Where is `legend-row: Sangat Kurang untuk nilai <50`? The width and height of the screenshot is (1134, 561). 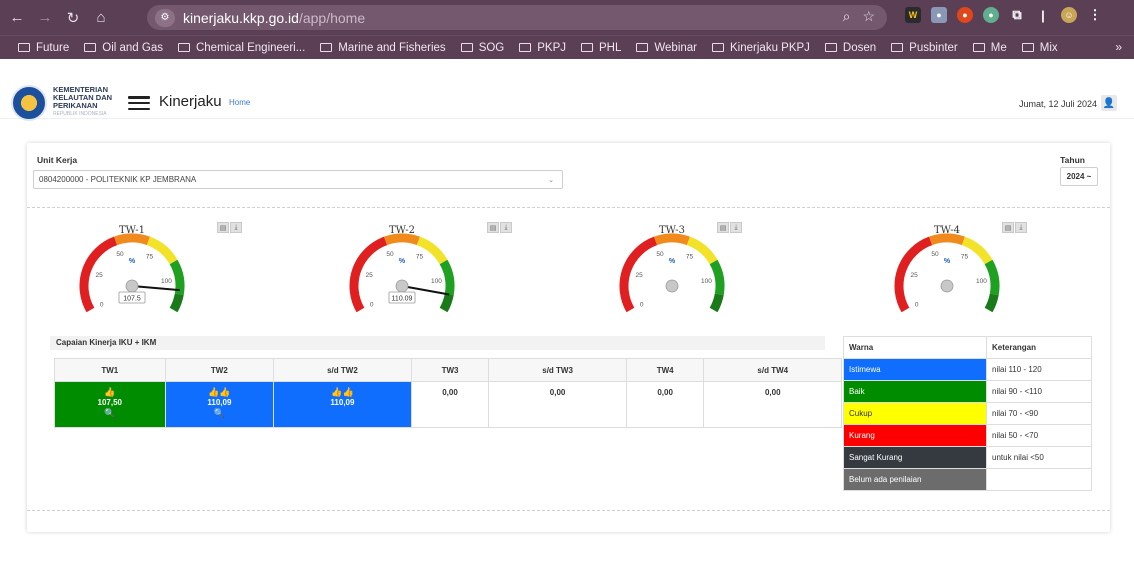 legend-row: Sangat Kurang untuk nilai <50 is located at coordinates (967, 457).